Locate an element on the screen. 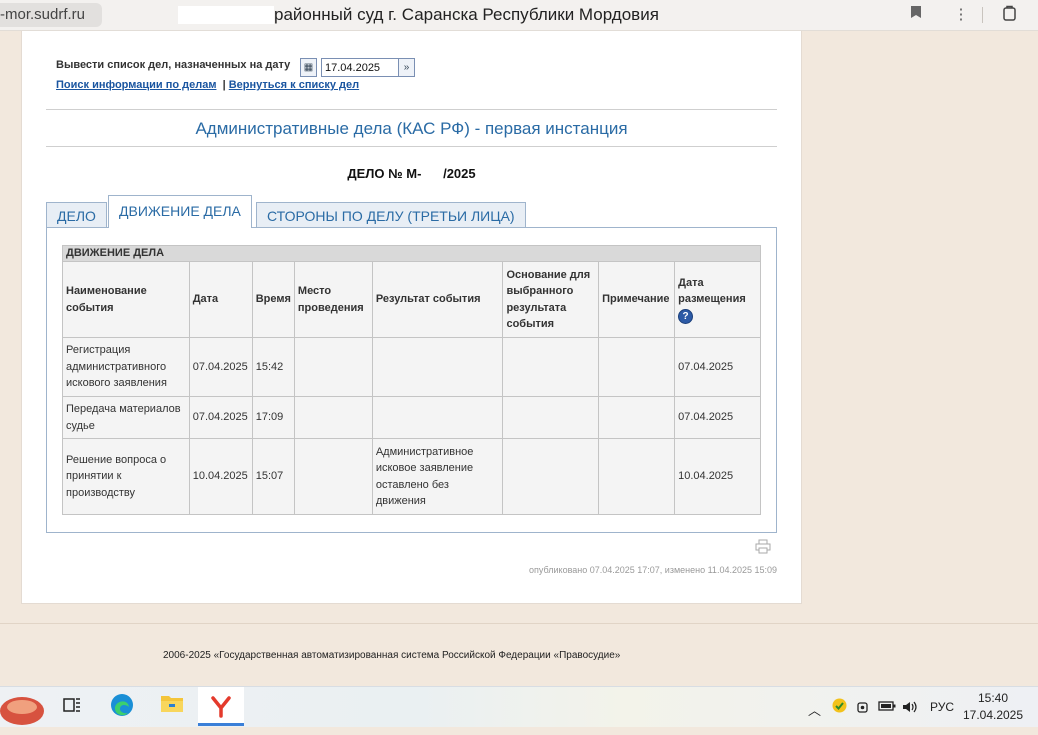  bookmark-icon is located at coordinates (916, 15).